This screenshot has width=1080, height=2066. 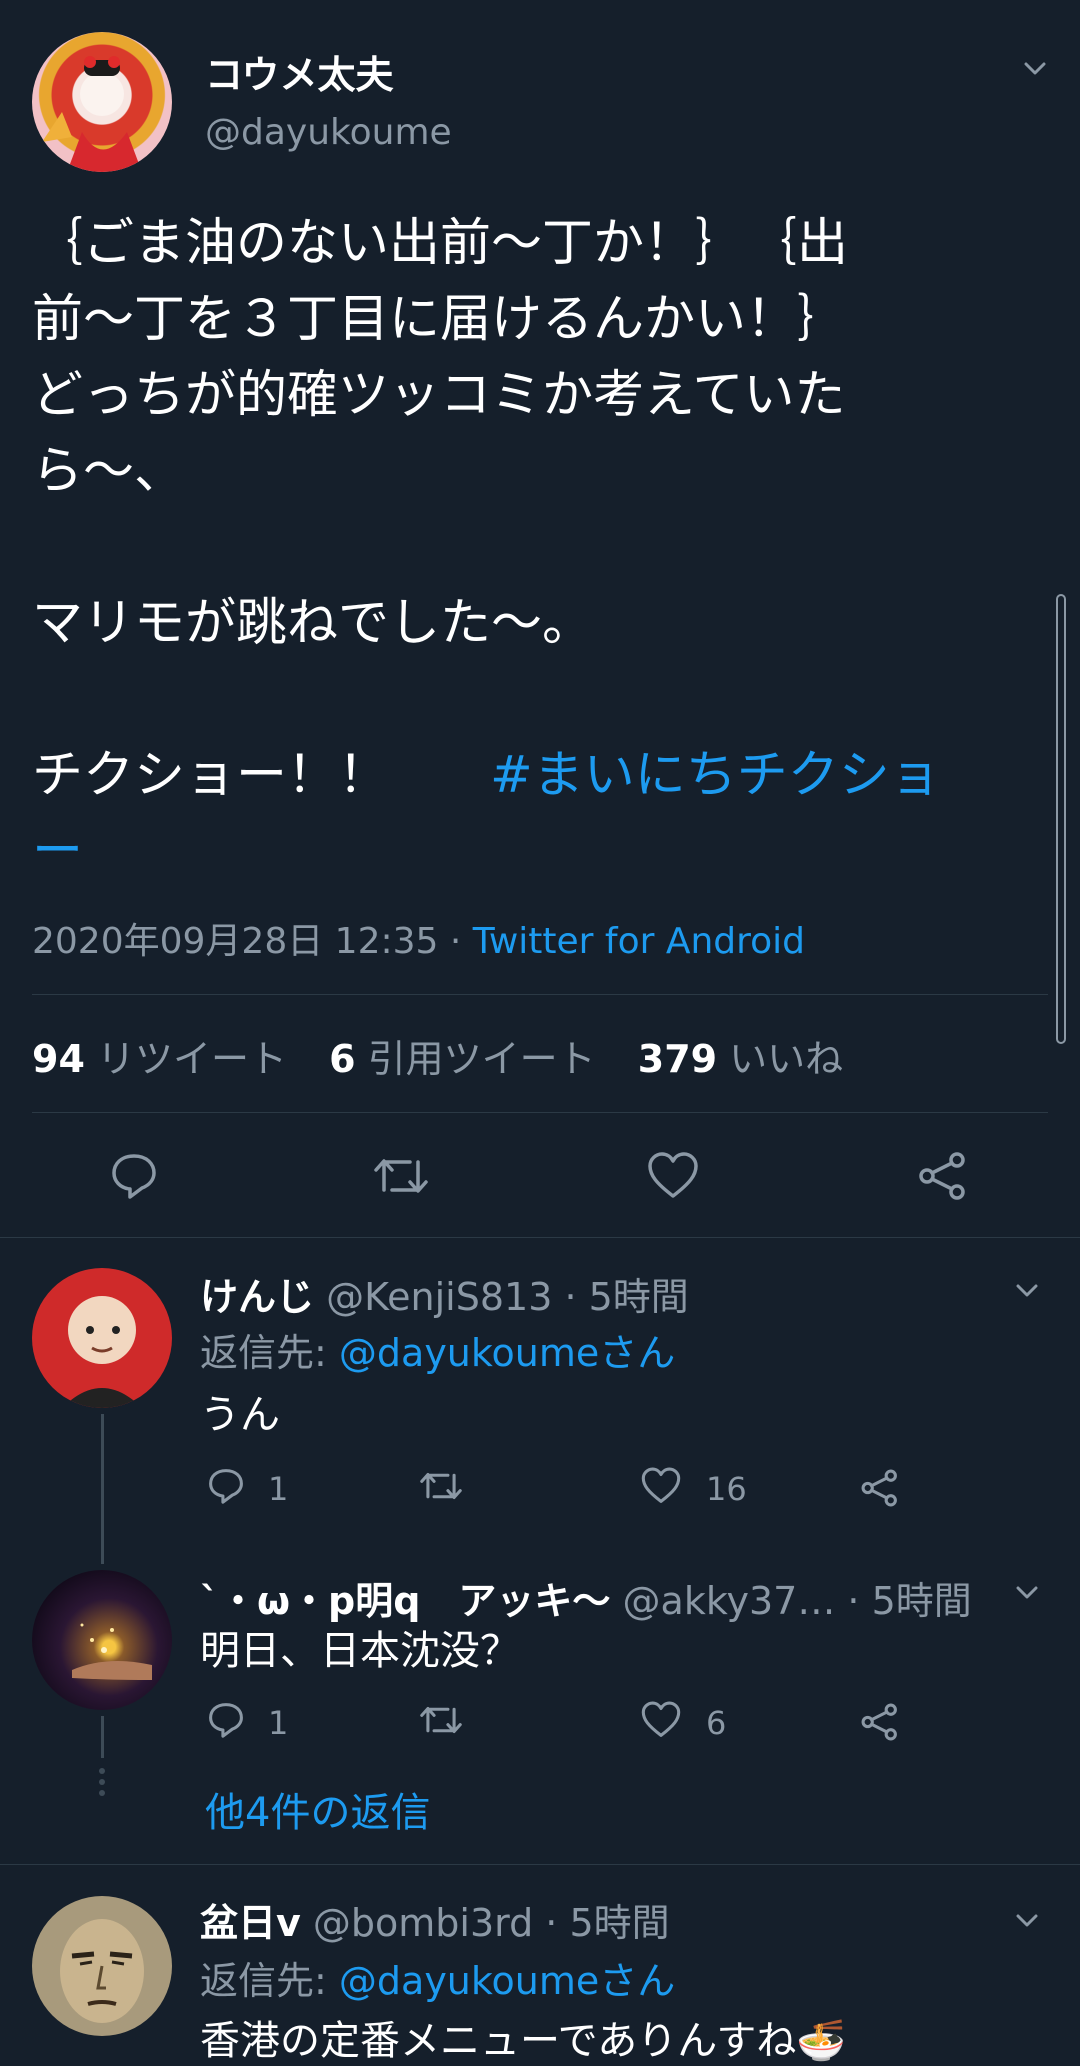 What do you see at coordinates (92, 114) in the screenshot?
I see `avatar-figure-icon` at bounding box center [92, 114].